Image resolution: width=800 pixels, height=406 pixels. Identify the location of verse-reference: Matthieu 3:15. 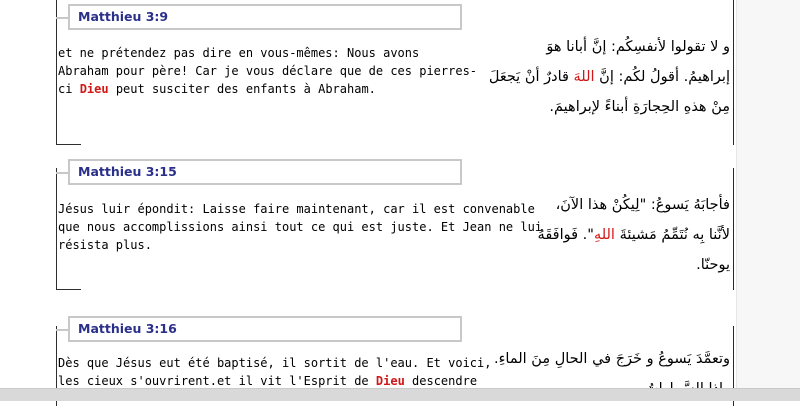
(127, 171).